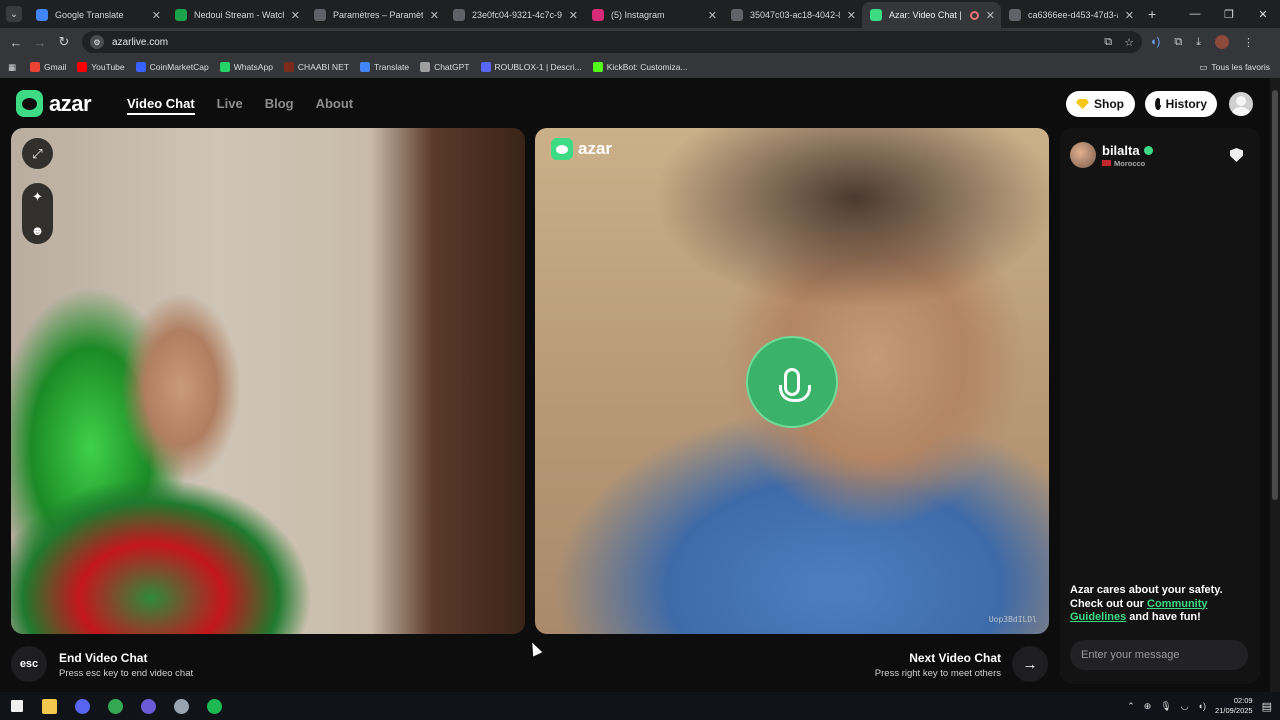 The image size is (1280, 720). I want to click on next-chat-title: Next Video Chat, so click(955, 658).